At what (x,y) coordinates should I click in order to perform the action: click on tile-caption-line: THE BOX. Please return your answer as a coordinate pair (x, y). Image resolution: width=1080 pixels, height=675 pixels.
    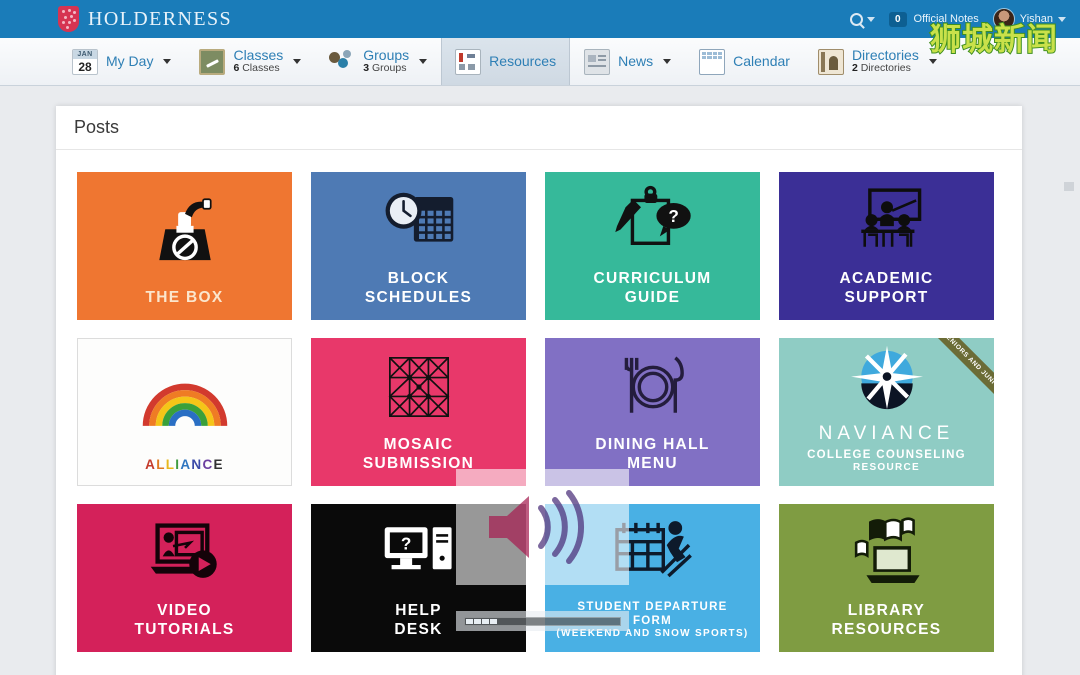
    Looking at the image, I should click on (184, 298).